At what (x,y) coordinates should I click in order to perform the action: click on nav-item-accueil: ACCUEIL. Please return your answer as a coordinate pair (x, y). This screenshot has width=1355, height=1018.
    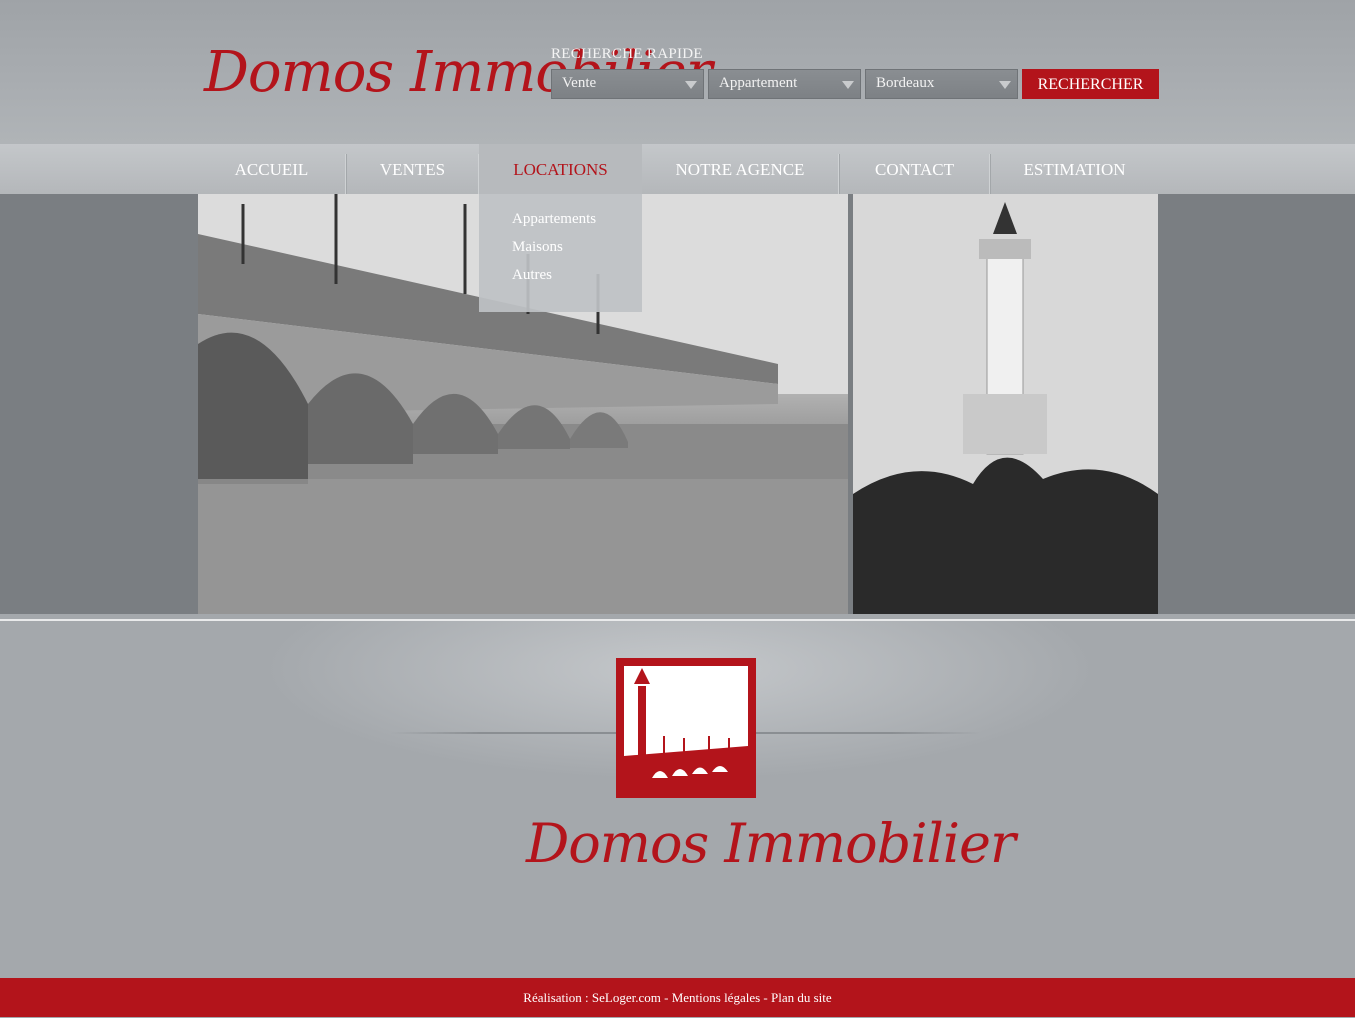
    Looking at the image, I should click on (271, 169).